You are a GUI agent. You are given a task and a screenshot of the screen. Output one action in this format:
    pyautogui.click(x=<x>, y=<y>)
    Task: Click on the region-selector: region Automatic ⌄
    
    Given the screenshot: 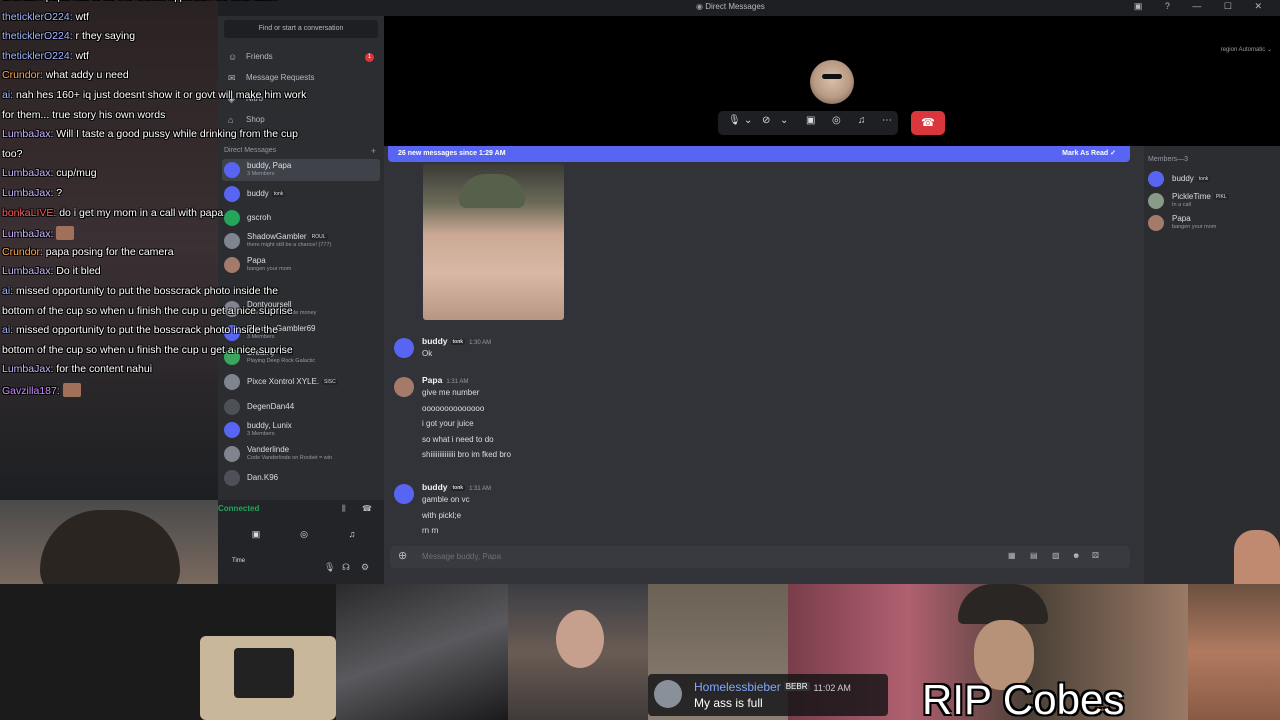 What is the action you would take?
    pyautogui.click(x=1246, y=49)
    